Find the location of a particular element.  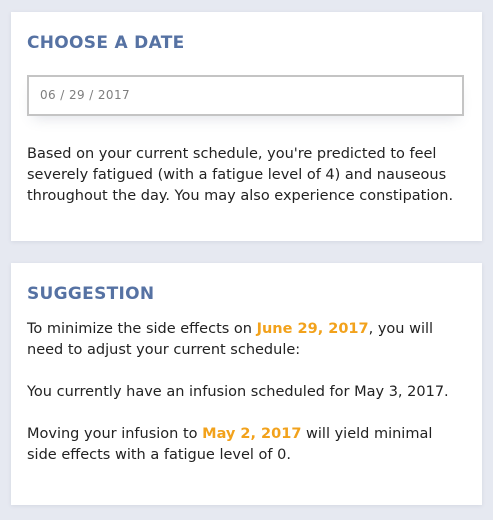

suggestion-title: SUGGESTION is located at coordinates (91, 294).